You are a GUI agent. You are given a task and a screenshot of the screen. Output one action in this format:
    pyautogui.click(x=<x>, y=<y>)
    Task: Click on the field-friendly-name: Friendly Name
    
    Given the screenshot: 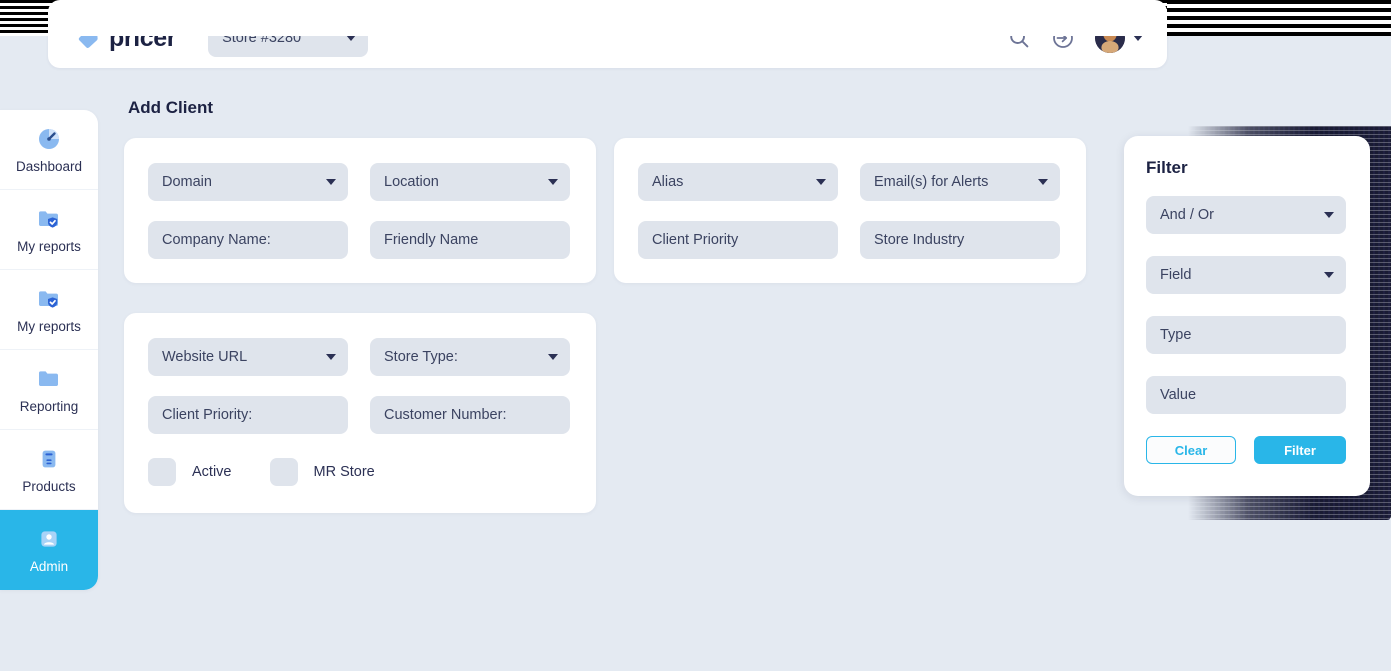 What is the action you would take?
    pyautogui.click(x=470, y=240)
    